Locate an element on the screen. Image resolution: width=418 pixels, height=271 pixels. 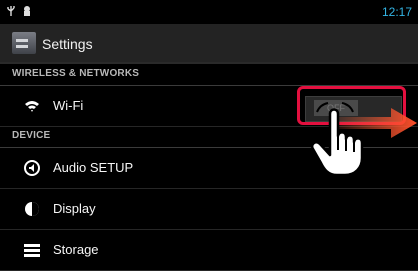
status-icons is located at coordinates (19, 11).